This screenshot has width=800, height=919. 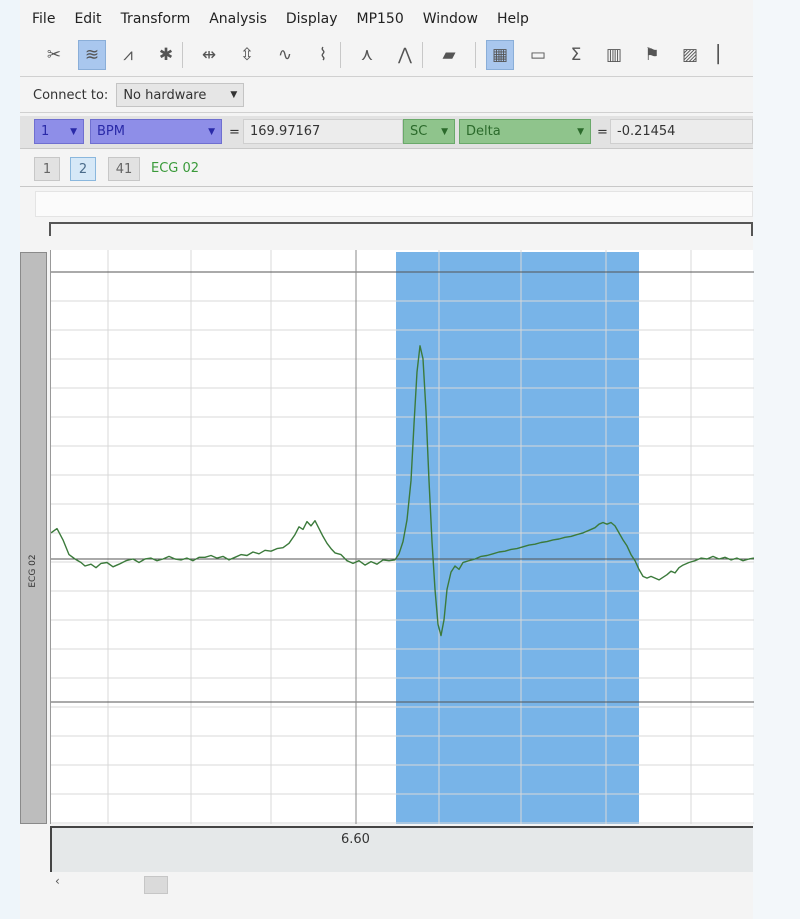 I want to click on menu-window: Window, so click(x=450, y=19).